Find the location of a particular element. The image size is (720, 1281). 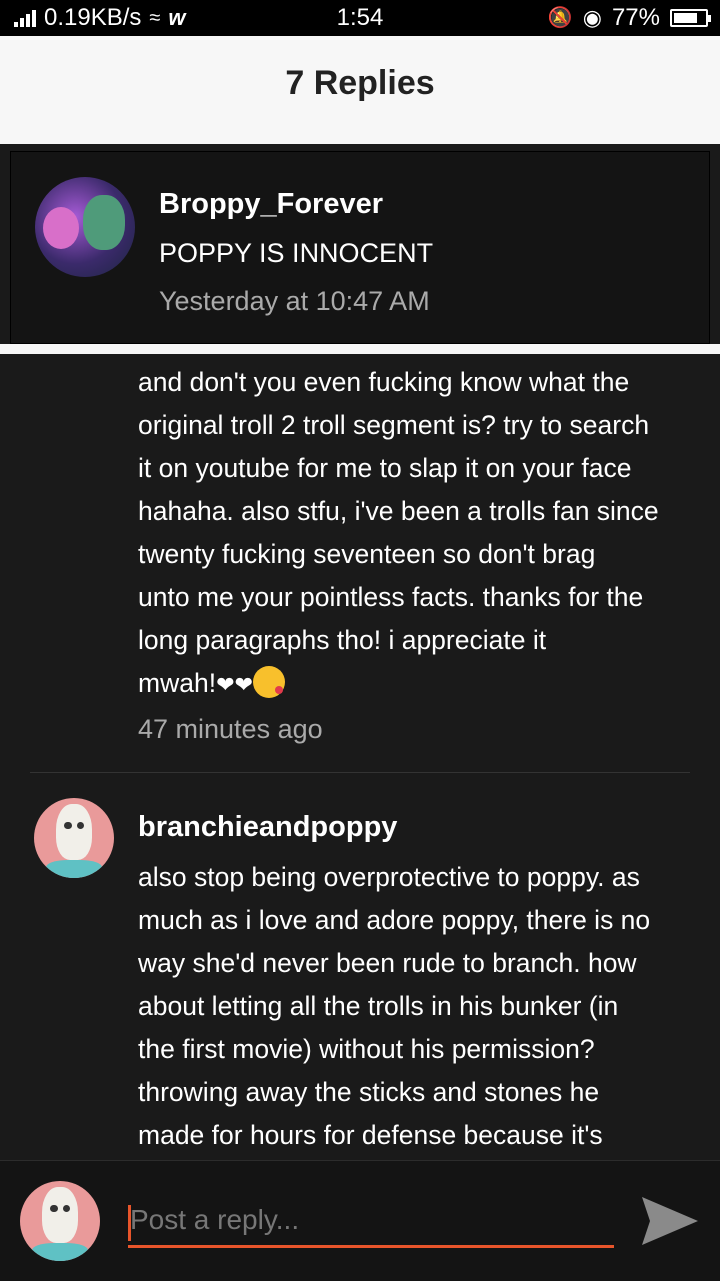

eye-icon: ◉ is located at coordinates (592, 17).